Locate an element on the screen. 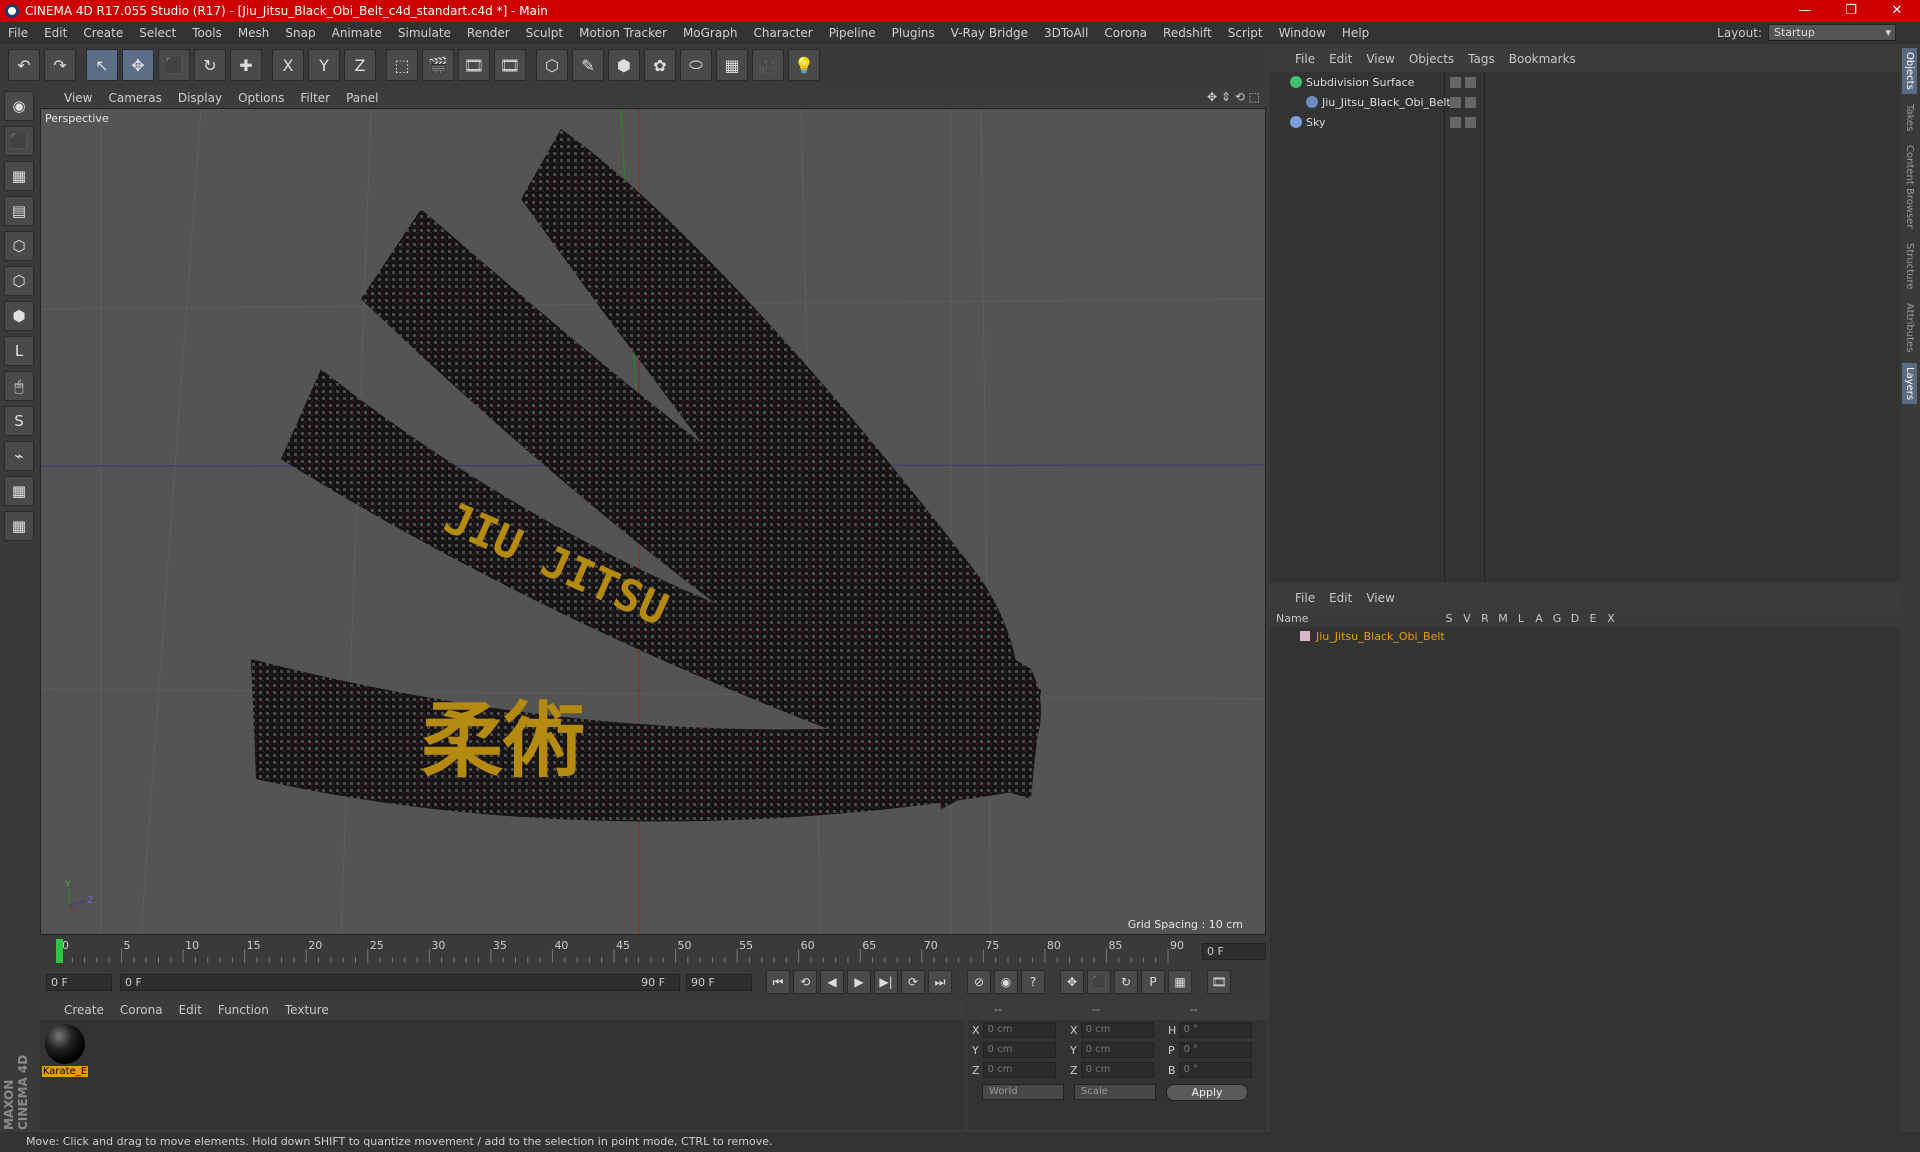 Image resolution: width=1920 pixels, height=1152 pixels. toolbar-icon-21: 💡 is located at coordinates (804, 65).